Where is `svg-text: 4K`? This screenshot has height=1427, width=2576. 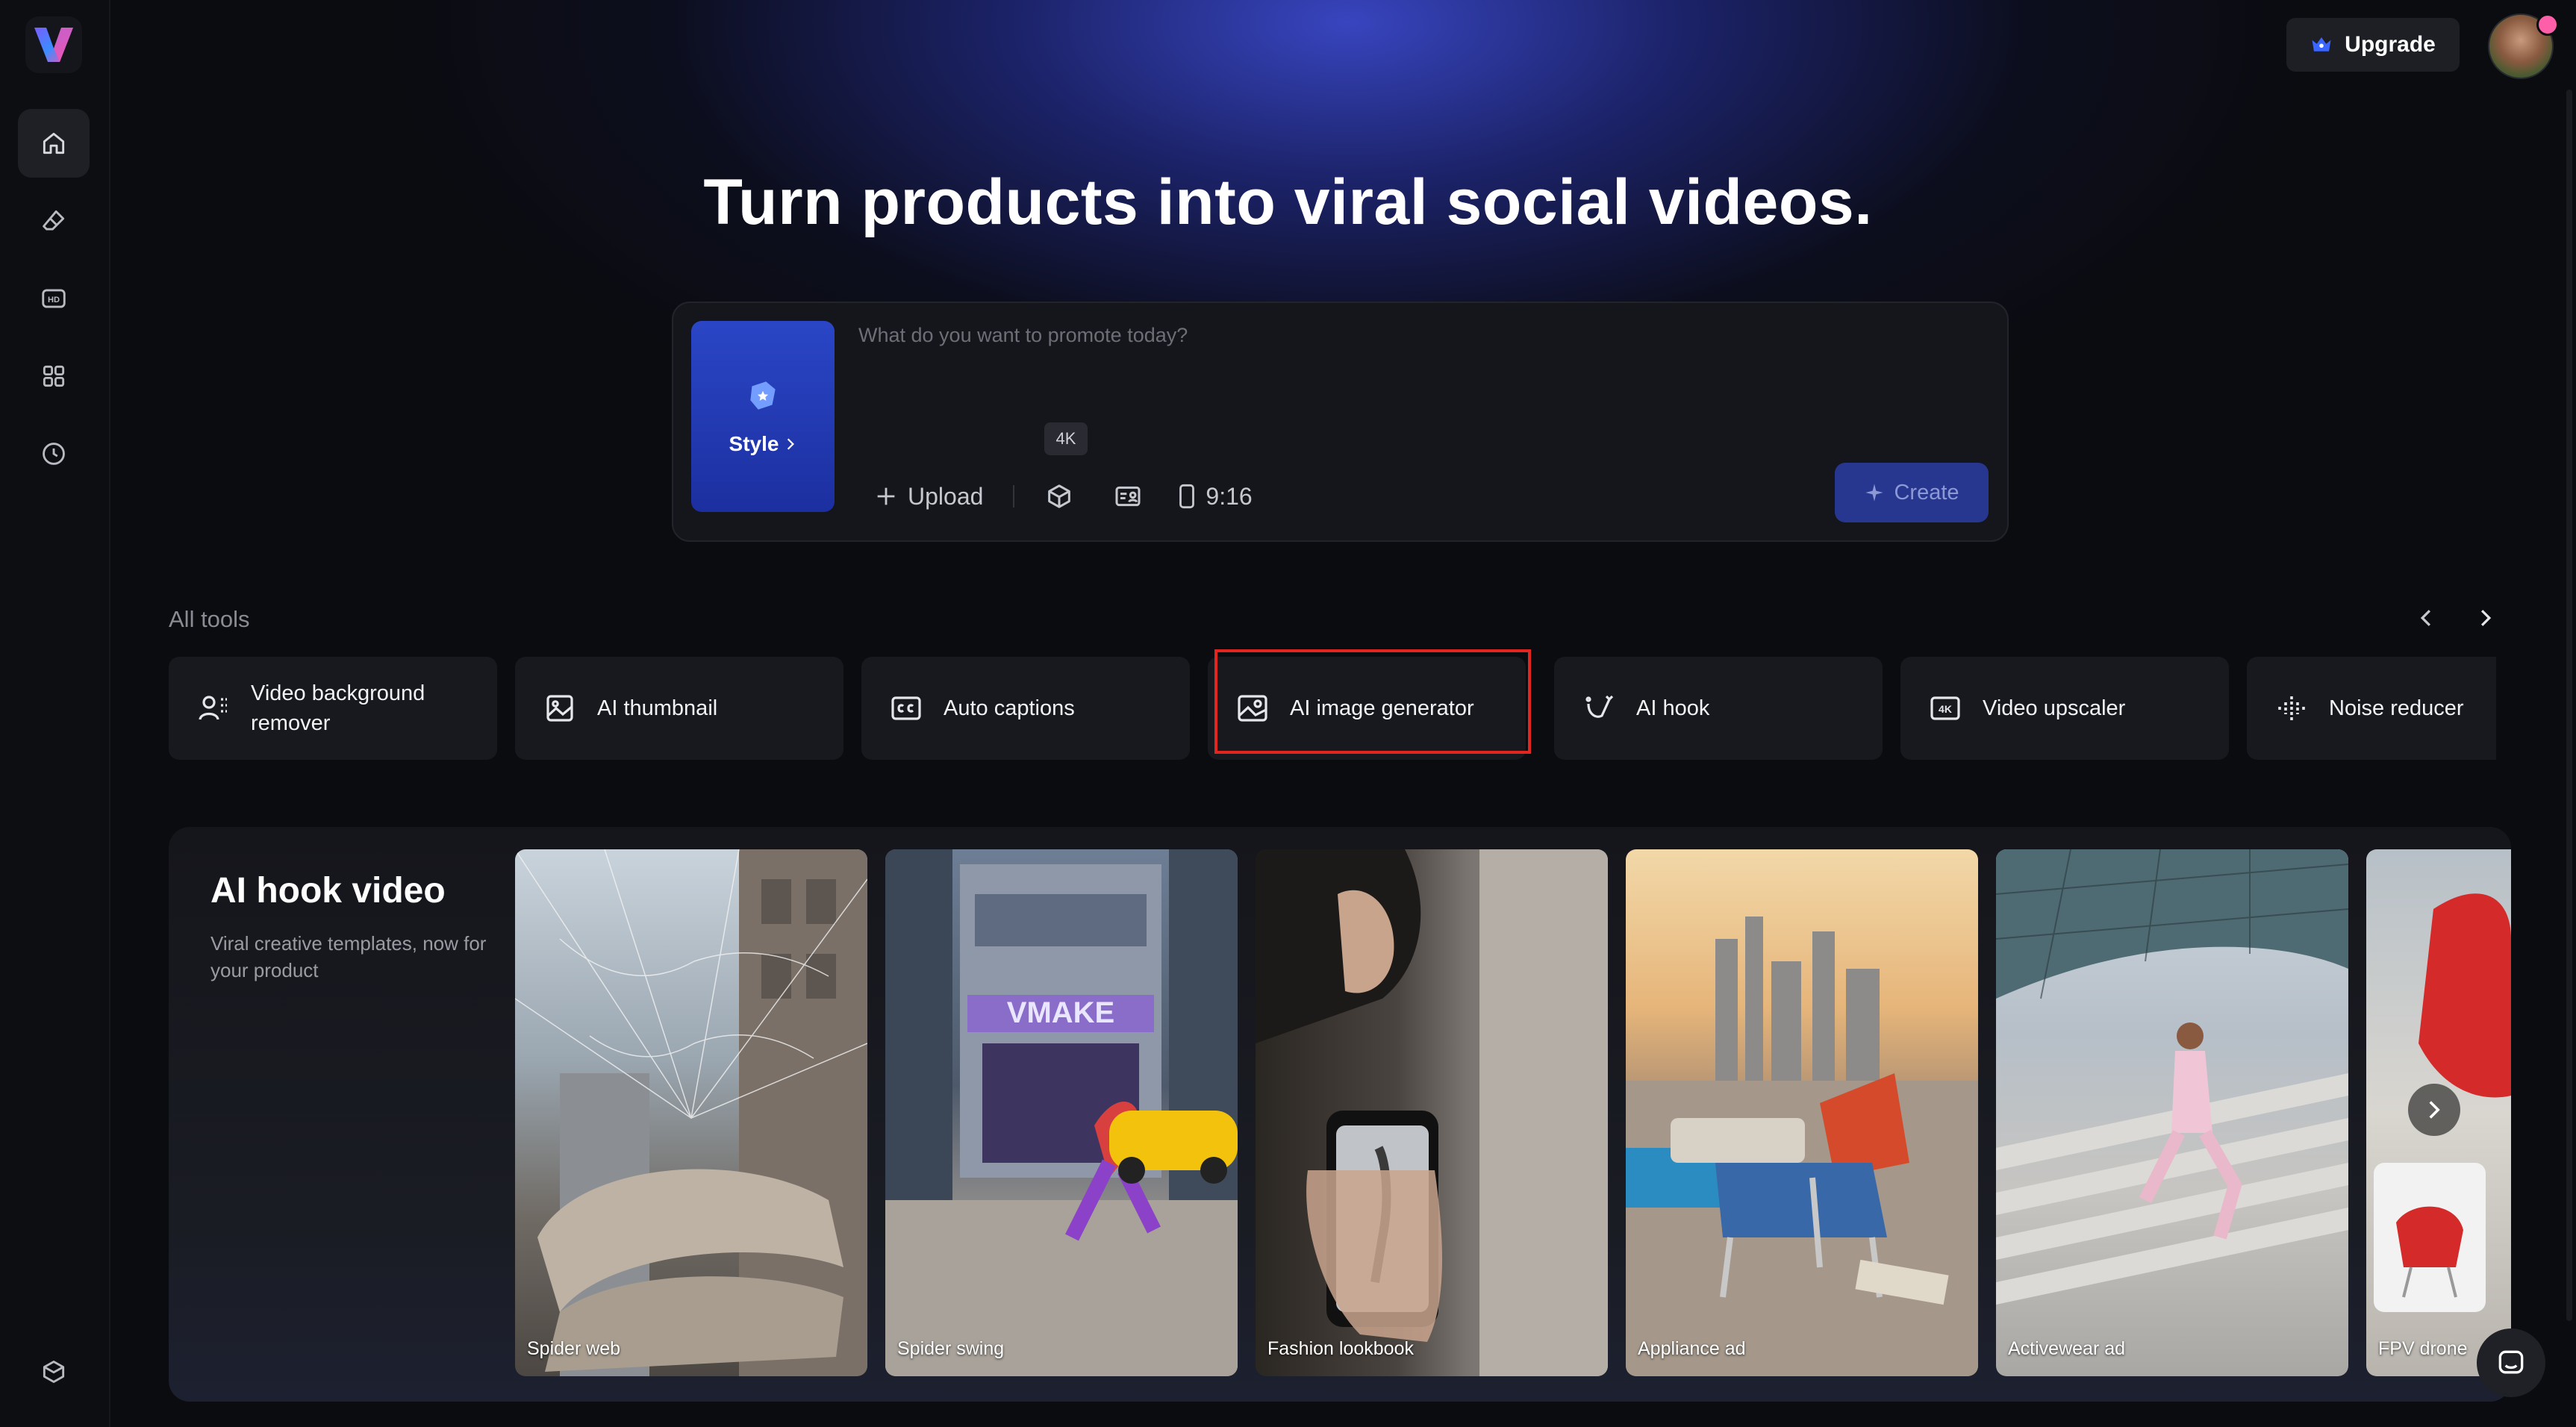 svg-text: 4K is located at coordinates (1945, 709).